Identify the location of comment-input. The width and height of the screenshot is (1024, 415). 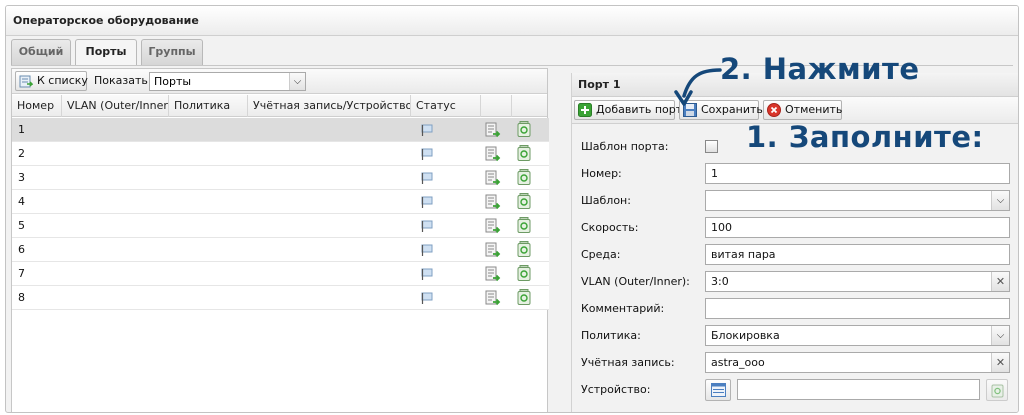
(857, 308).